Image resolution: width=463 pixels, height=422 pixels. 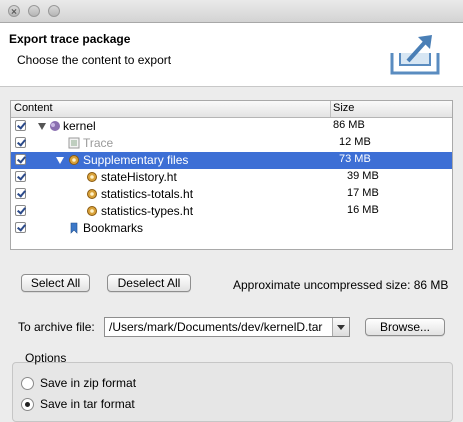 I want to click on row-label: statistics-totals.ht, so click(x=147, y=194).